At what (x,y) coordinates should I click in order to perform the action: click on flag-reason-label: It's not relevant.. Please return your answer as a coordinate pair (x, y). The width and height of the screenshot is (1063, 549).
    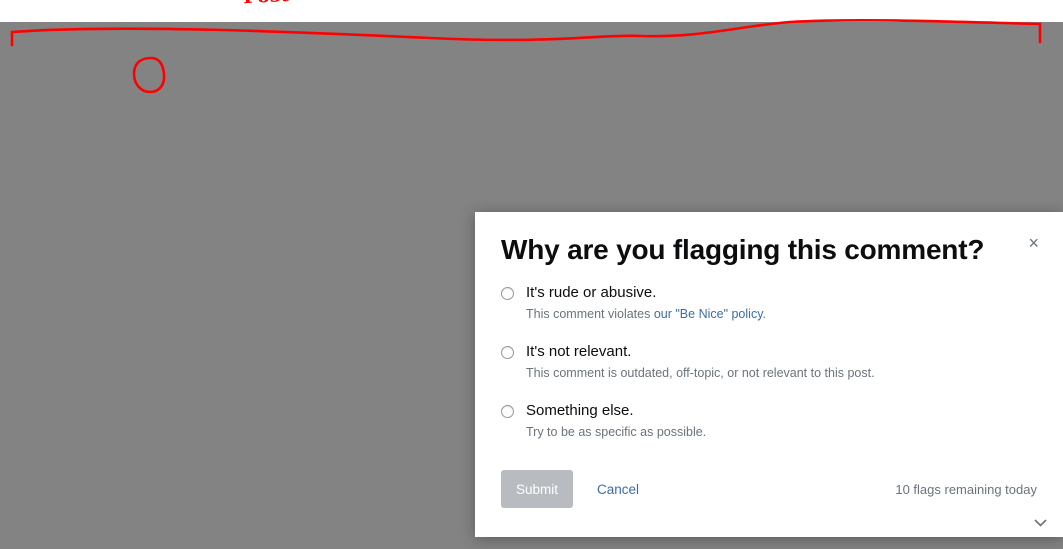
    Looking at the image, I should click on (579, 351).